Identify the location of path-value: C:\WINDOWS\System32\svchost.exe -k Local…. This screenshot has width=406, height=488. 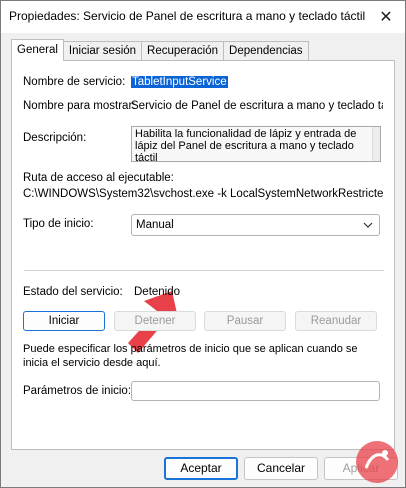
(203, 194).